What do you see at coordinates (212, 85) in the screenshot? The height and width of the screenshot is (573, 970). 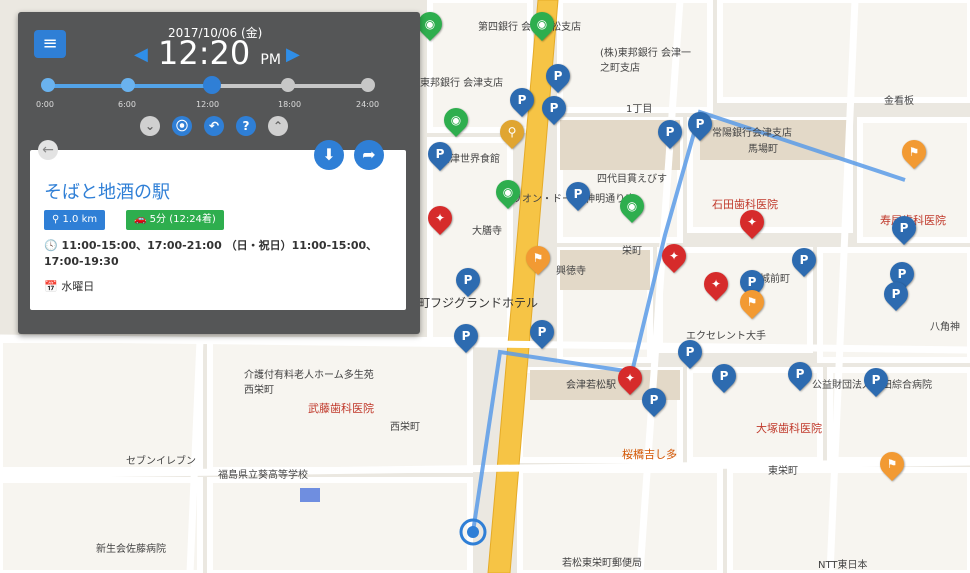 I see `time-slider-handle` at bounding box center [212, 85].